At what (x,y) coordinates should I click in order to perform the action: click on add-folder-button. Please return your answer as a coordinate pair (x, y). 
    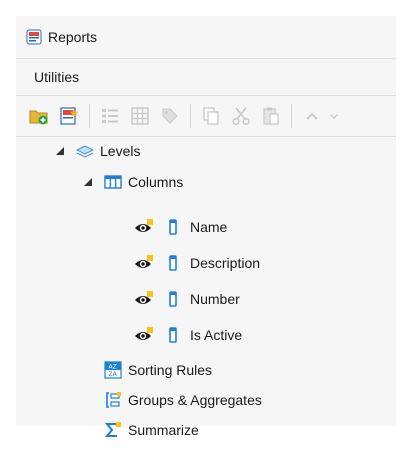
    Looking at the image, I should click on (39, 116).